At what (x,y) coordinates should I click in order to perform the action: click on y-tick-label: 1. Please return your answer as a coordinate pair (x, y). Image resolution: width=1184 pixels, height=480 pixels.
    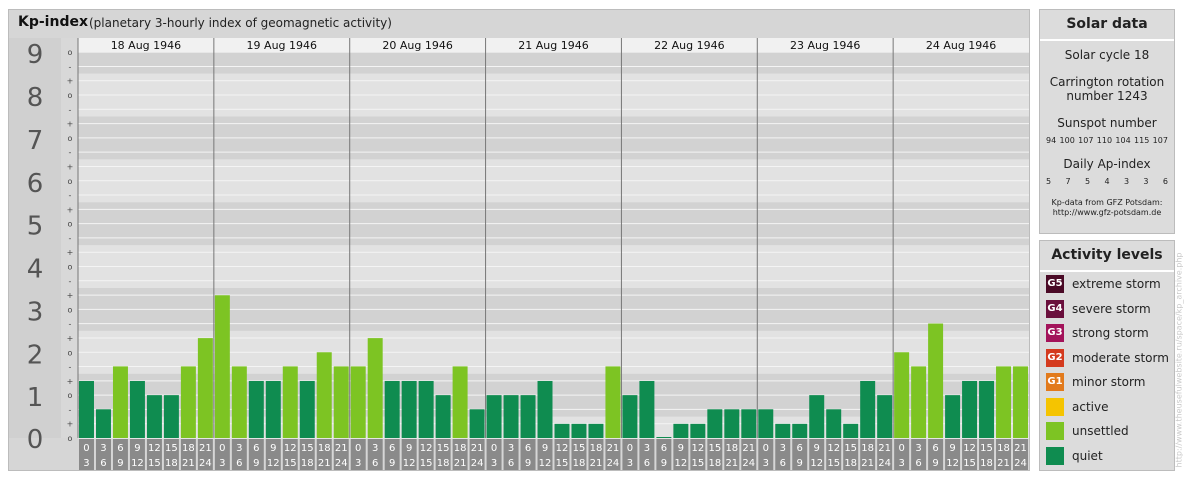
    Looking at the image, I should click on (35, 398).